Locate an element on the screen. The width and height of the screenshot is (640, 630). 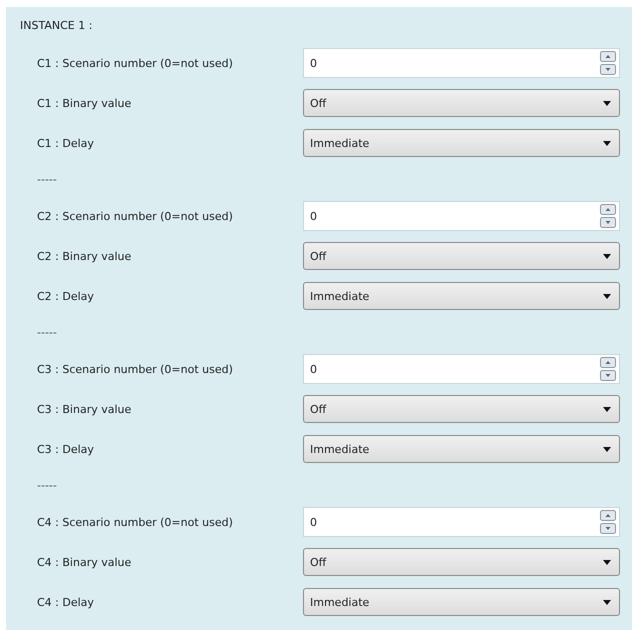
section-title: INSTANCE 1 : is located at coordinates (57, 26).